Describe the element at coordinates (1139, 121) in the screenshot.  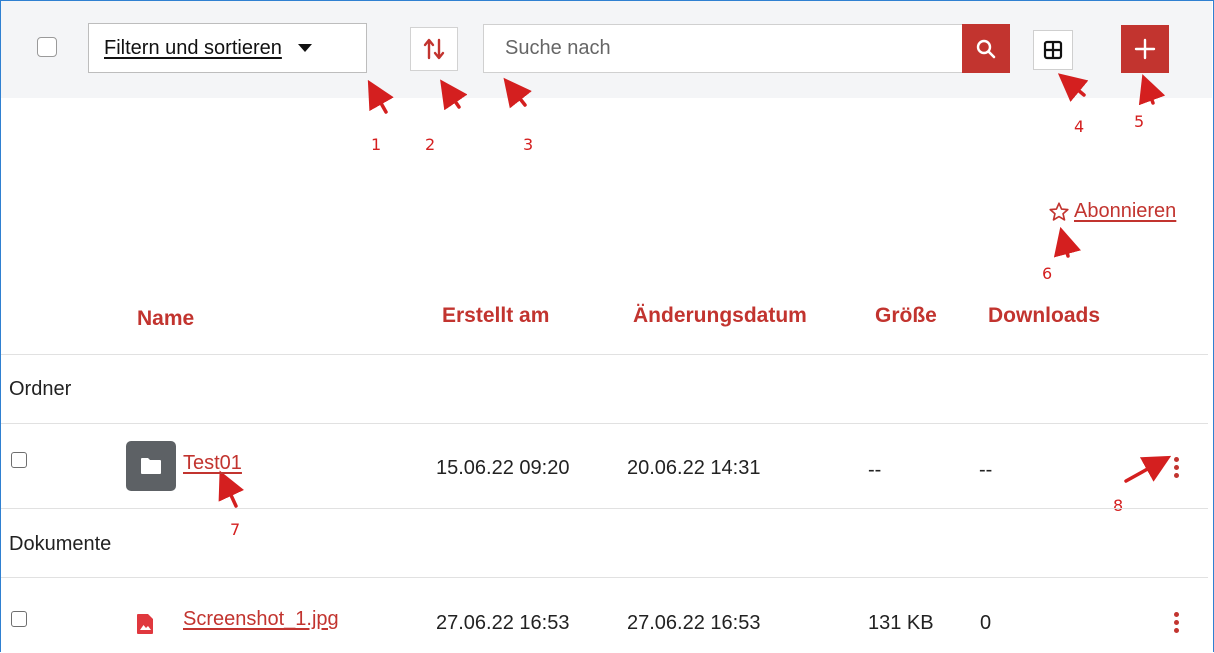
I see `annotation-label-5: 5` at that location.